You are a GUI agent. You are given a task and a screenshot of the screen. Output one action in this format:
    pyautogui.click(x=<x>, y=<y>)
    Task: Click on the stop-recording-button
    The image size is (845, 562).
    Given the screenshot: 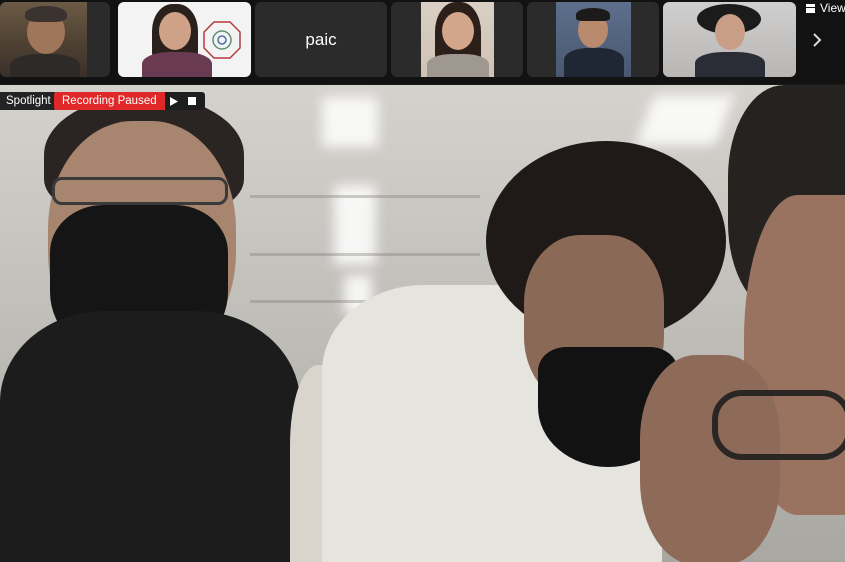 What is the action you would take?
    pyautogui.click(x=192, y=101)
    